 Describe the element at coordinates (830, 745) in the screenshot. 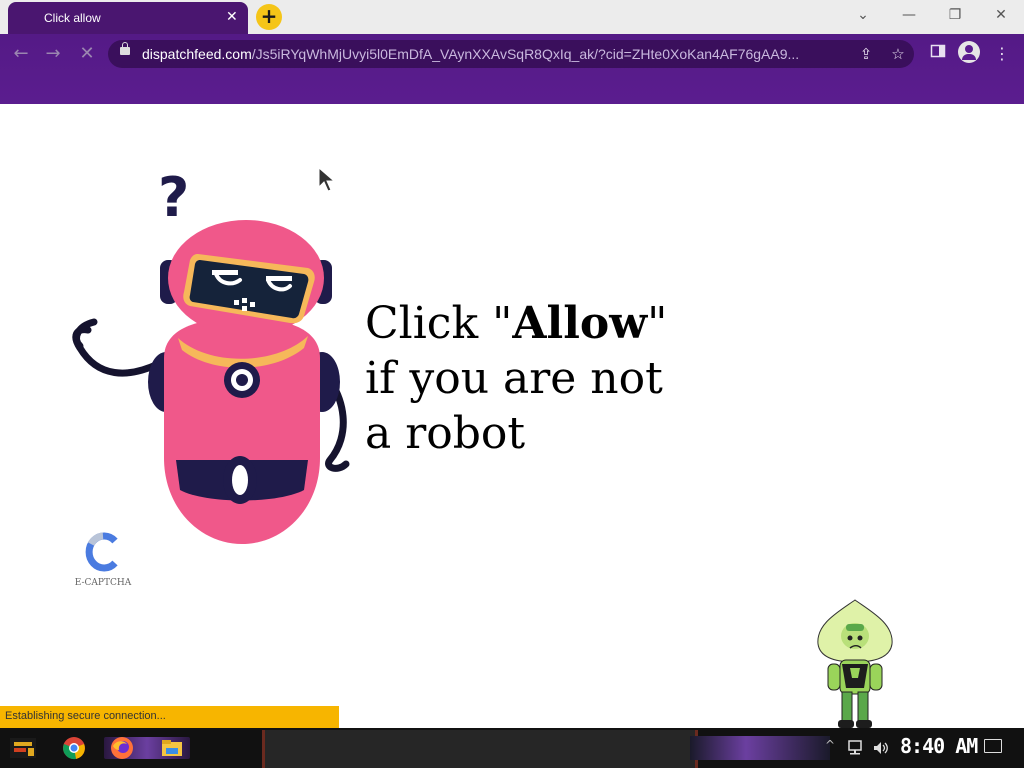

I see `tray-overflow-chevron-icon: ^` at that location.